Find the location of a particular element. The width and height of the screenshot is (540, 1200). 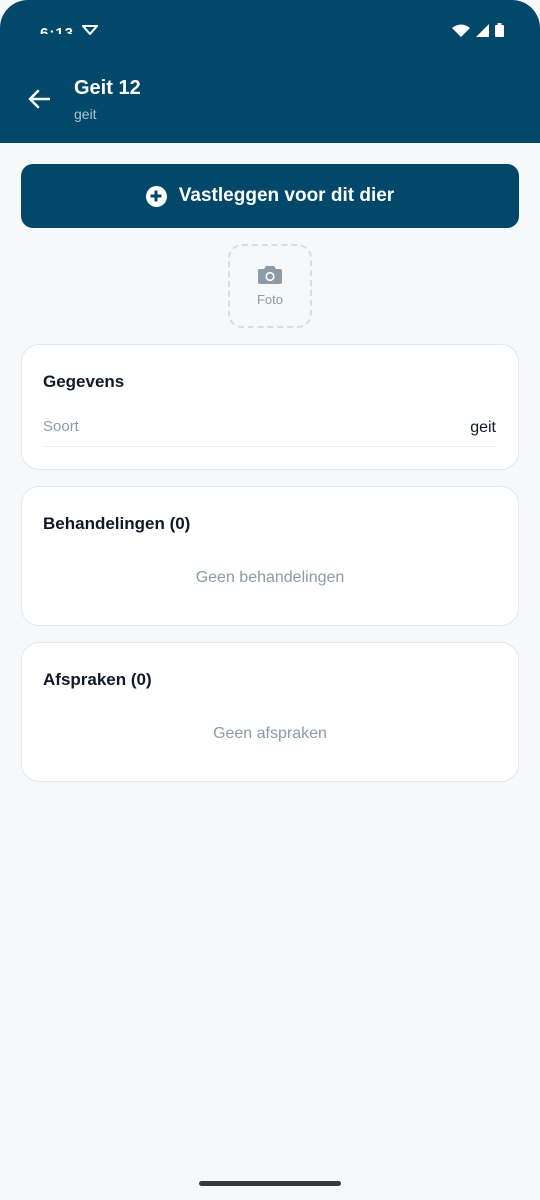

app-notification-icon is located at coordinates (90, 30).